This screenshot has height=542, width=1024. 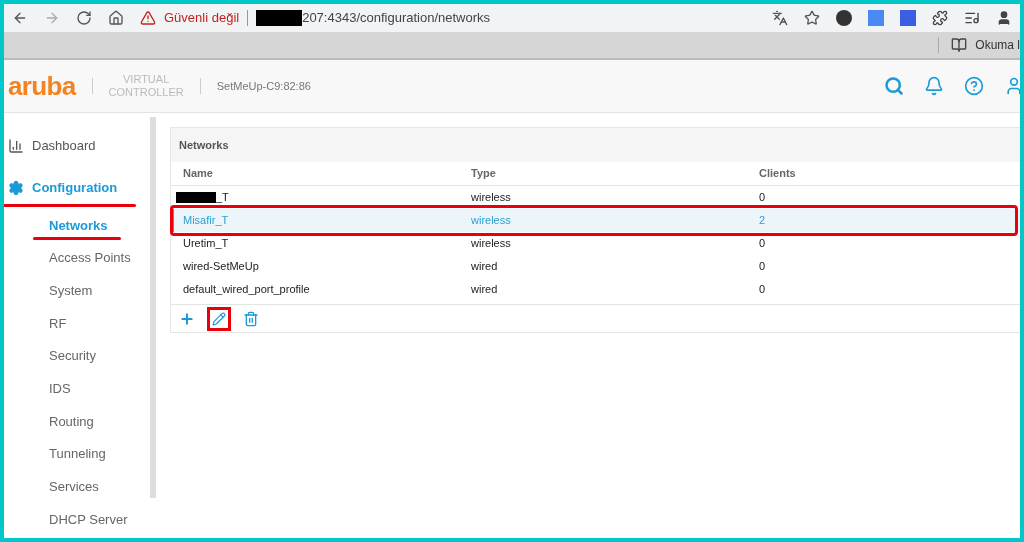 I want to click on profile-icon, so click(x=1004, y=18).